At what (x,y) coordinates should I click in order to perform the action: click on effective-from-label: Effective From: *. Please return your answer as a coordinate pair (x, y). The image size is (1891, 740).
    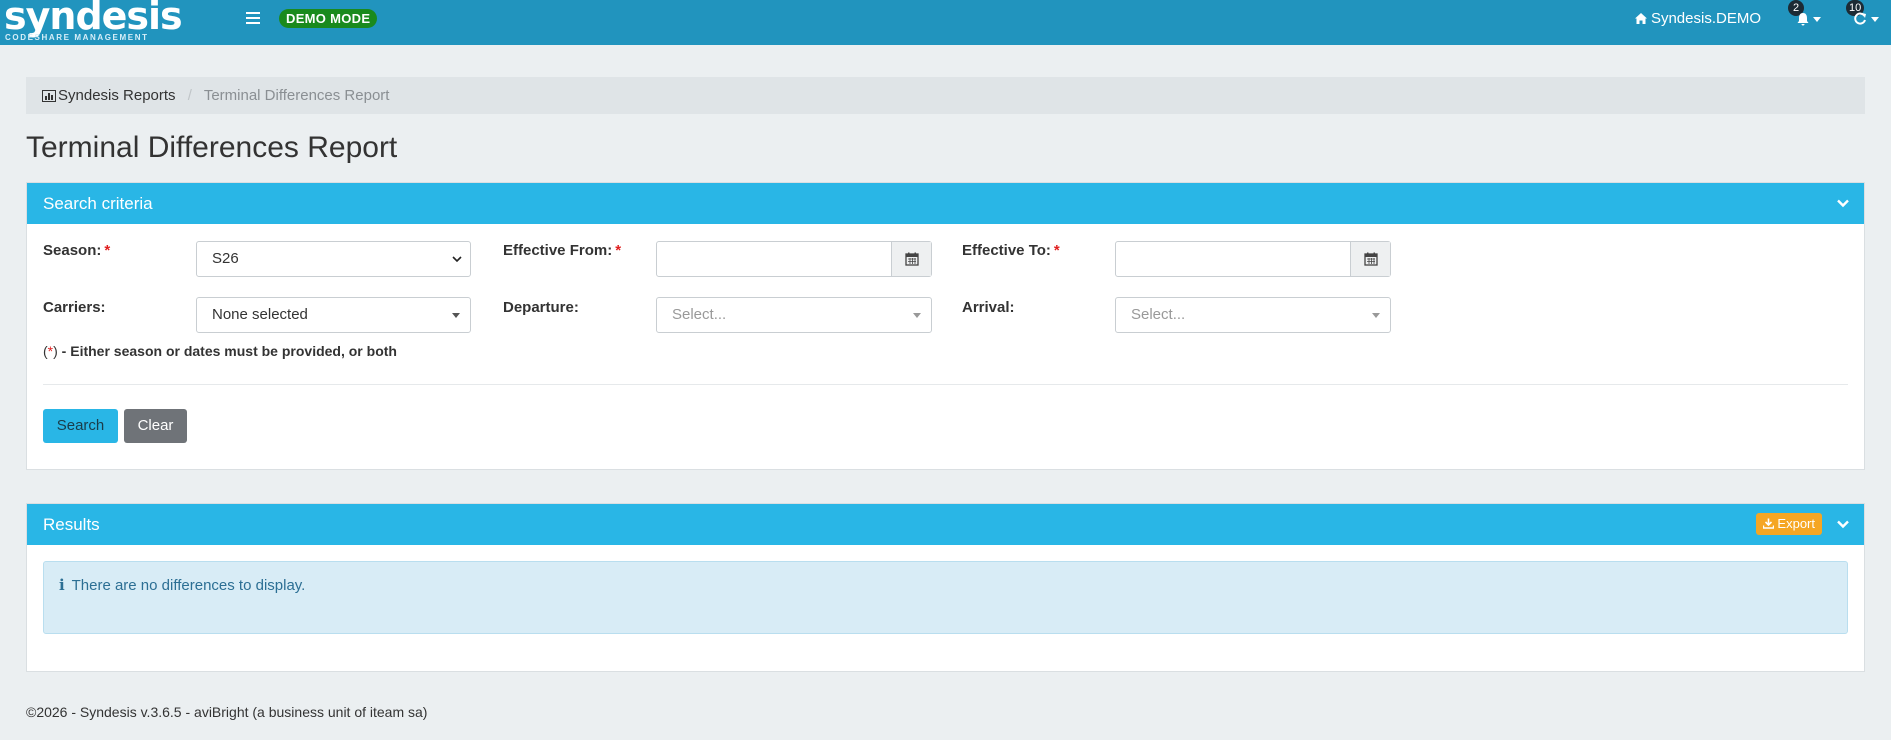
    Looking at the image, I should click on (562, 250).